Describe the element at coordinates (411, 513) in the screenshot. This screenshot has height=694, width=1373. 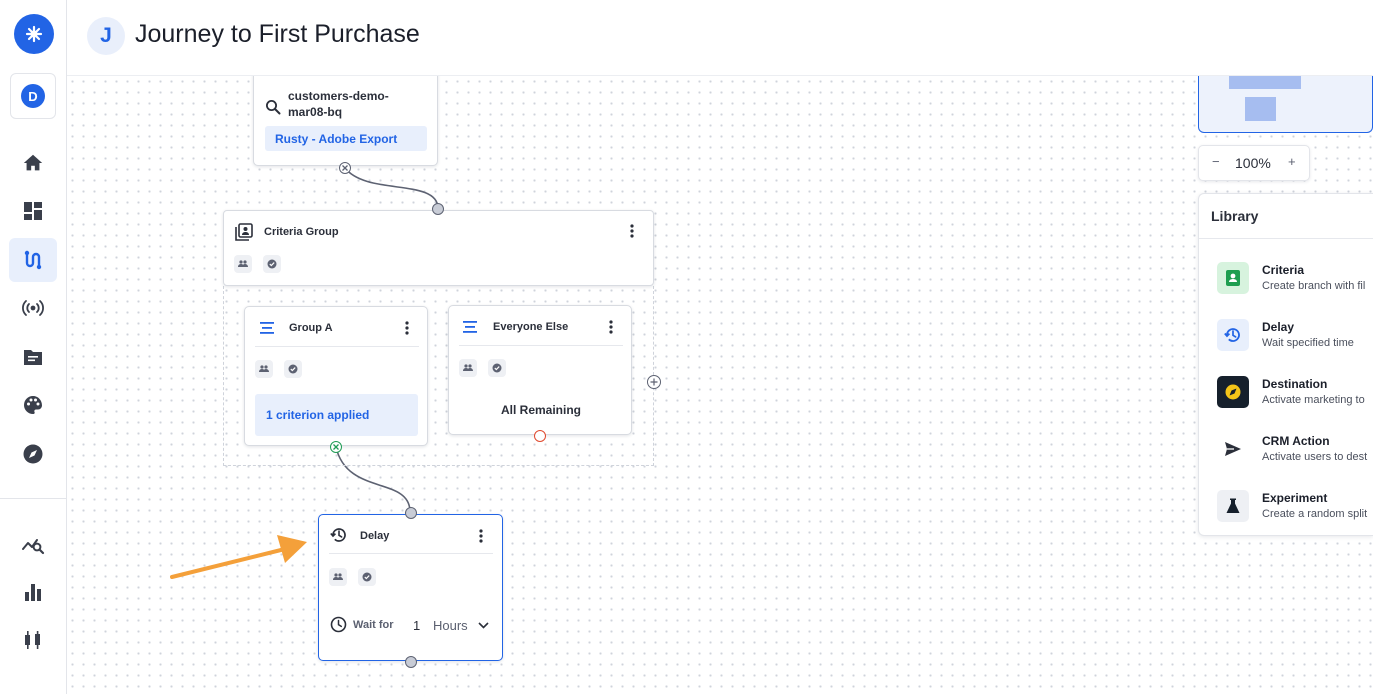
I see `delay-input-port` at that location.